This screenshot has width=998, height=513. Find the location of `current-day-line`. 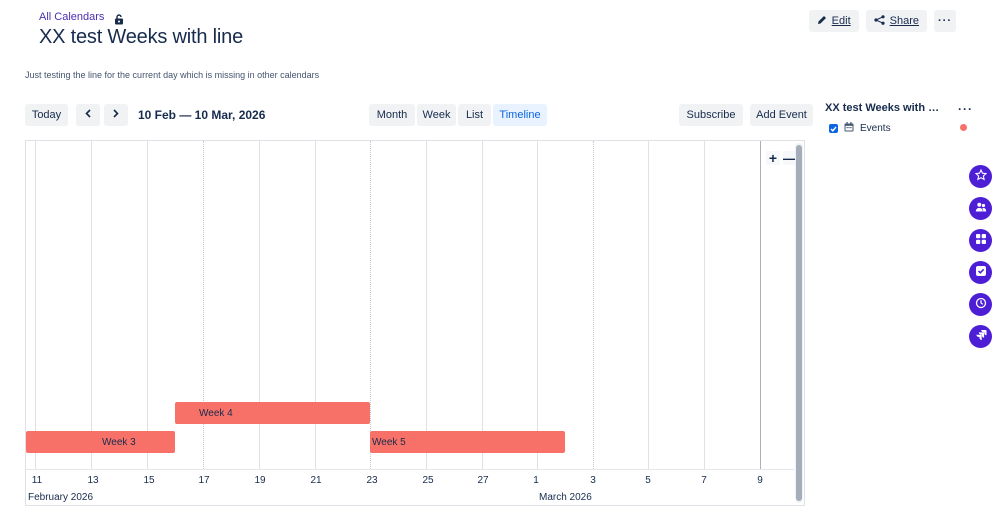

current-day-line is located at coordinates (760, 305).